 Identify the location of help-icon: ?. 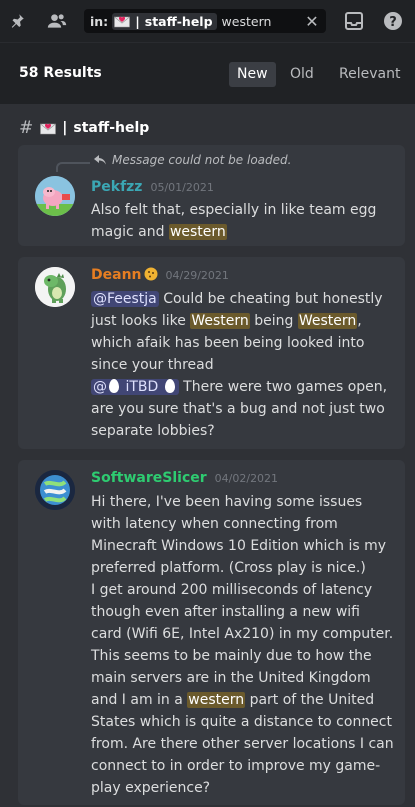
(393, 21).